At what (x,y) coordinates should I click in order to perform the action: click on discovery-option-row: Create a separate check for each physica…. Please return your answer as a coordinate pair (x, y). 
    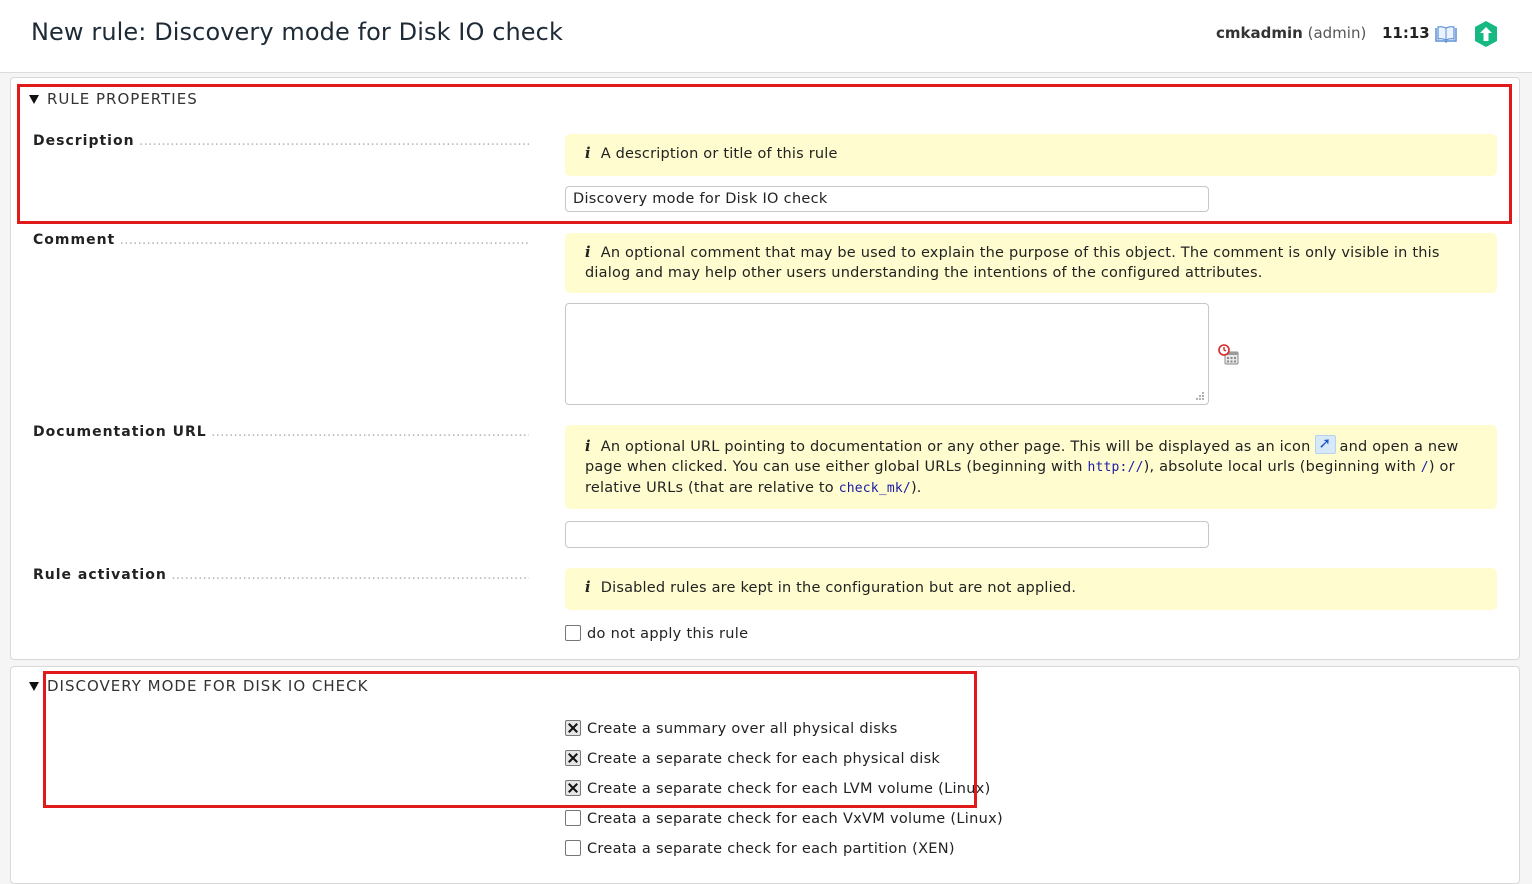
    Looking at the image, I should click on (752, 758).